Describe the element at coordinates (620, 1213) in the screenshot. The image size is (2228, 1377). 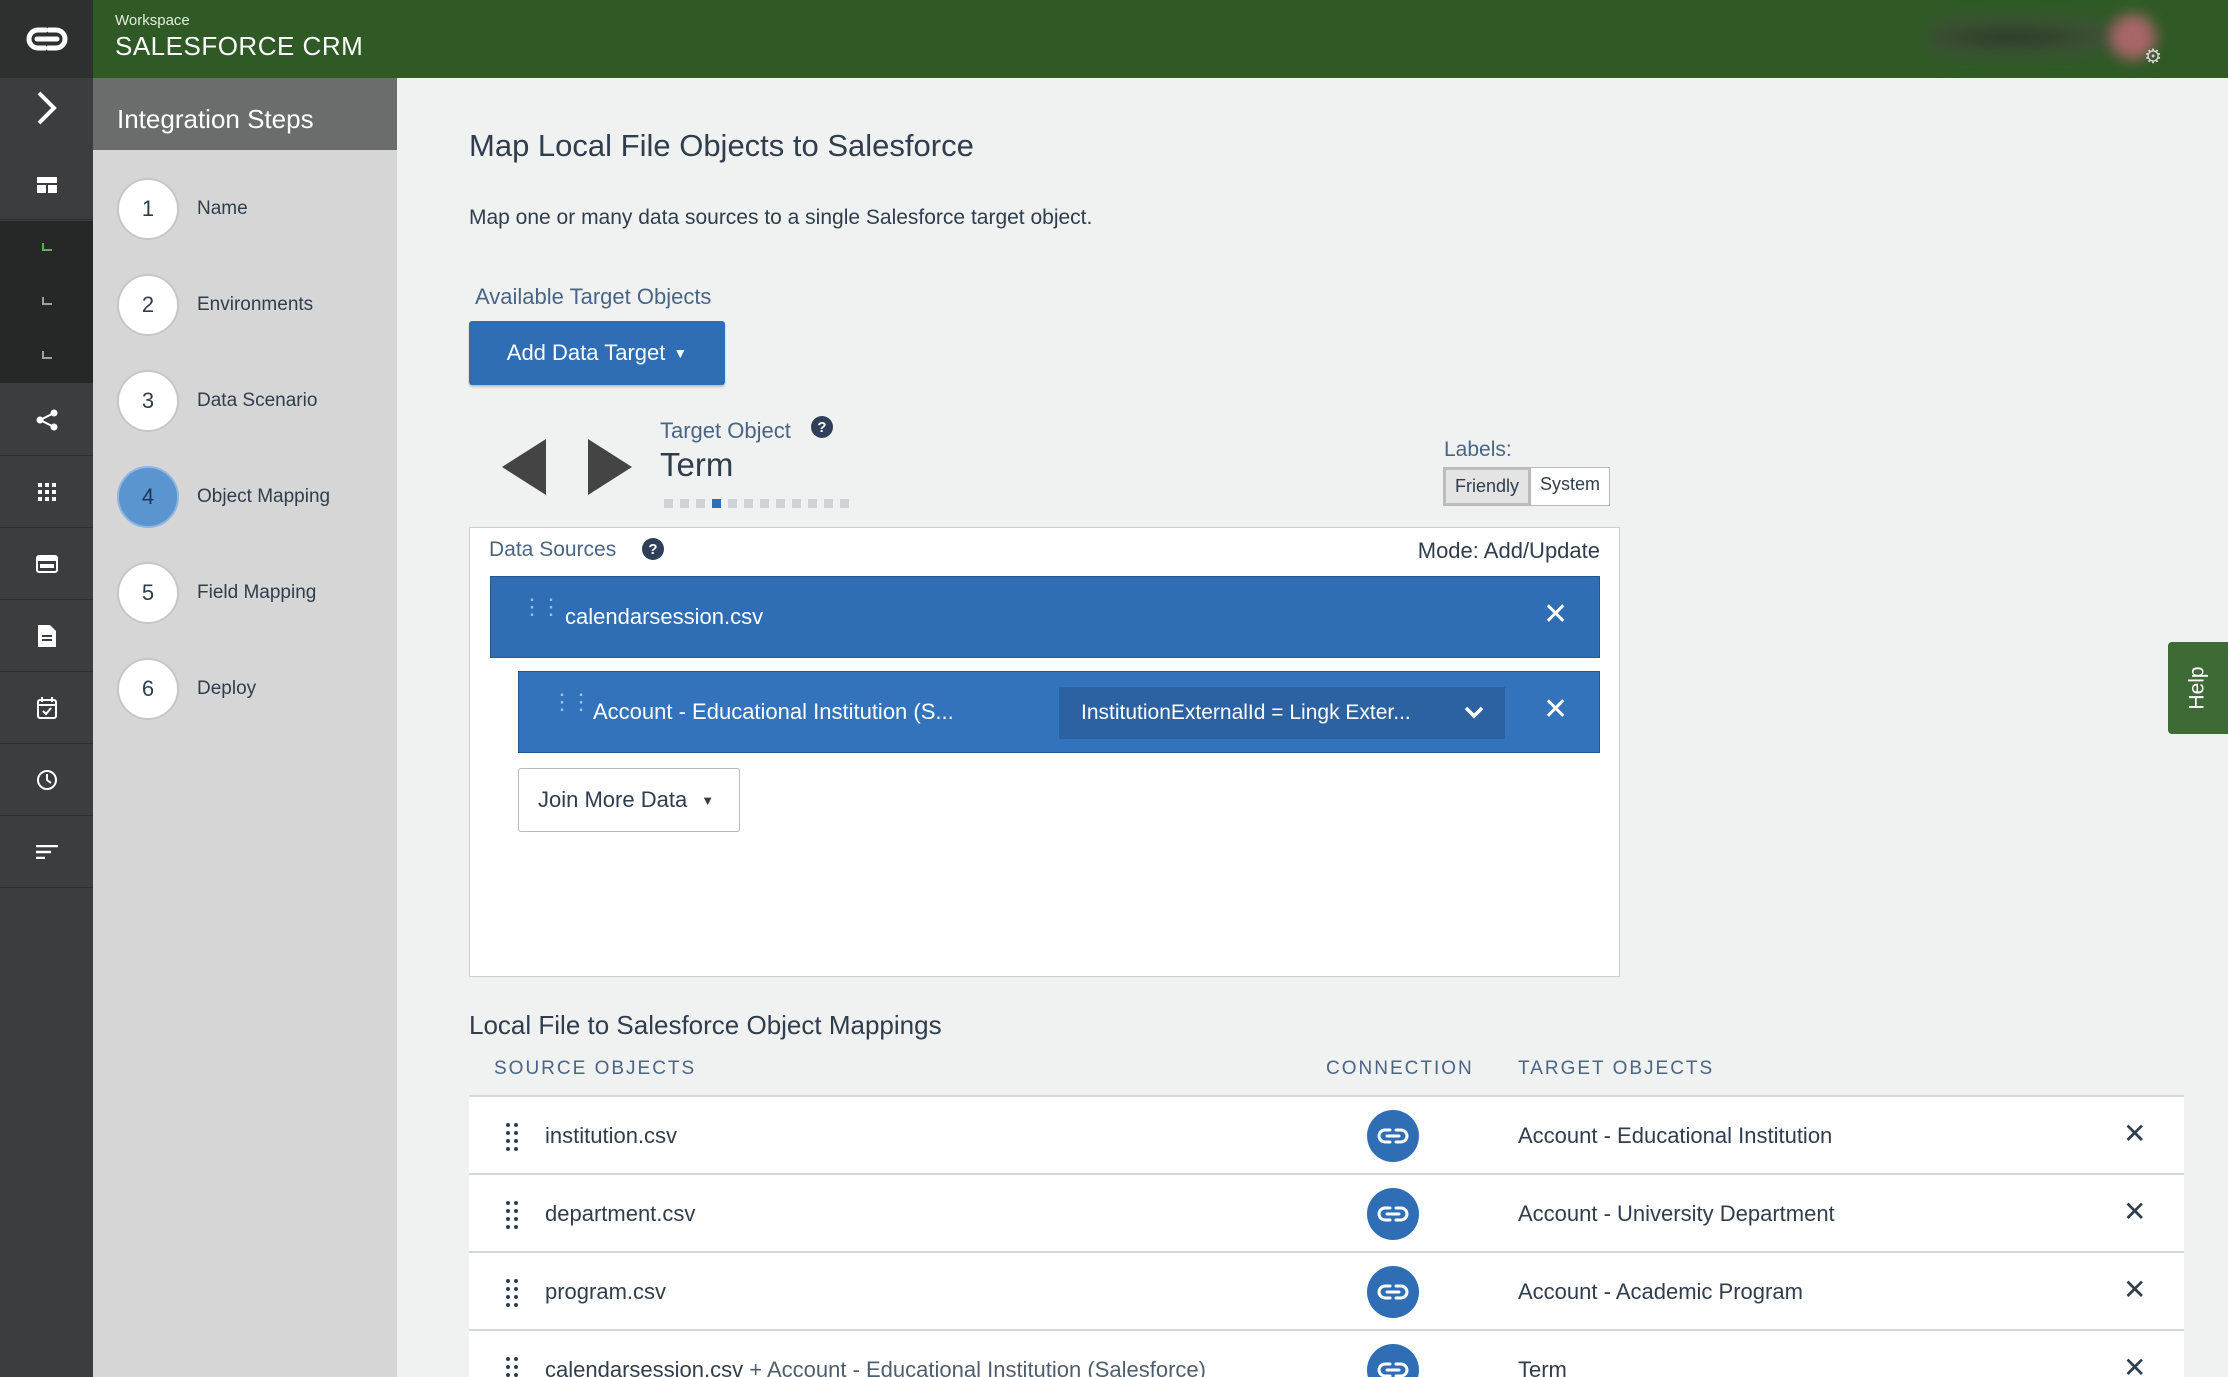
I see `source-object: department.csv` at that location.